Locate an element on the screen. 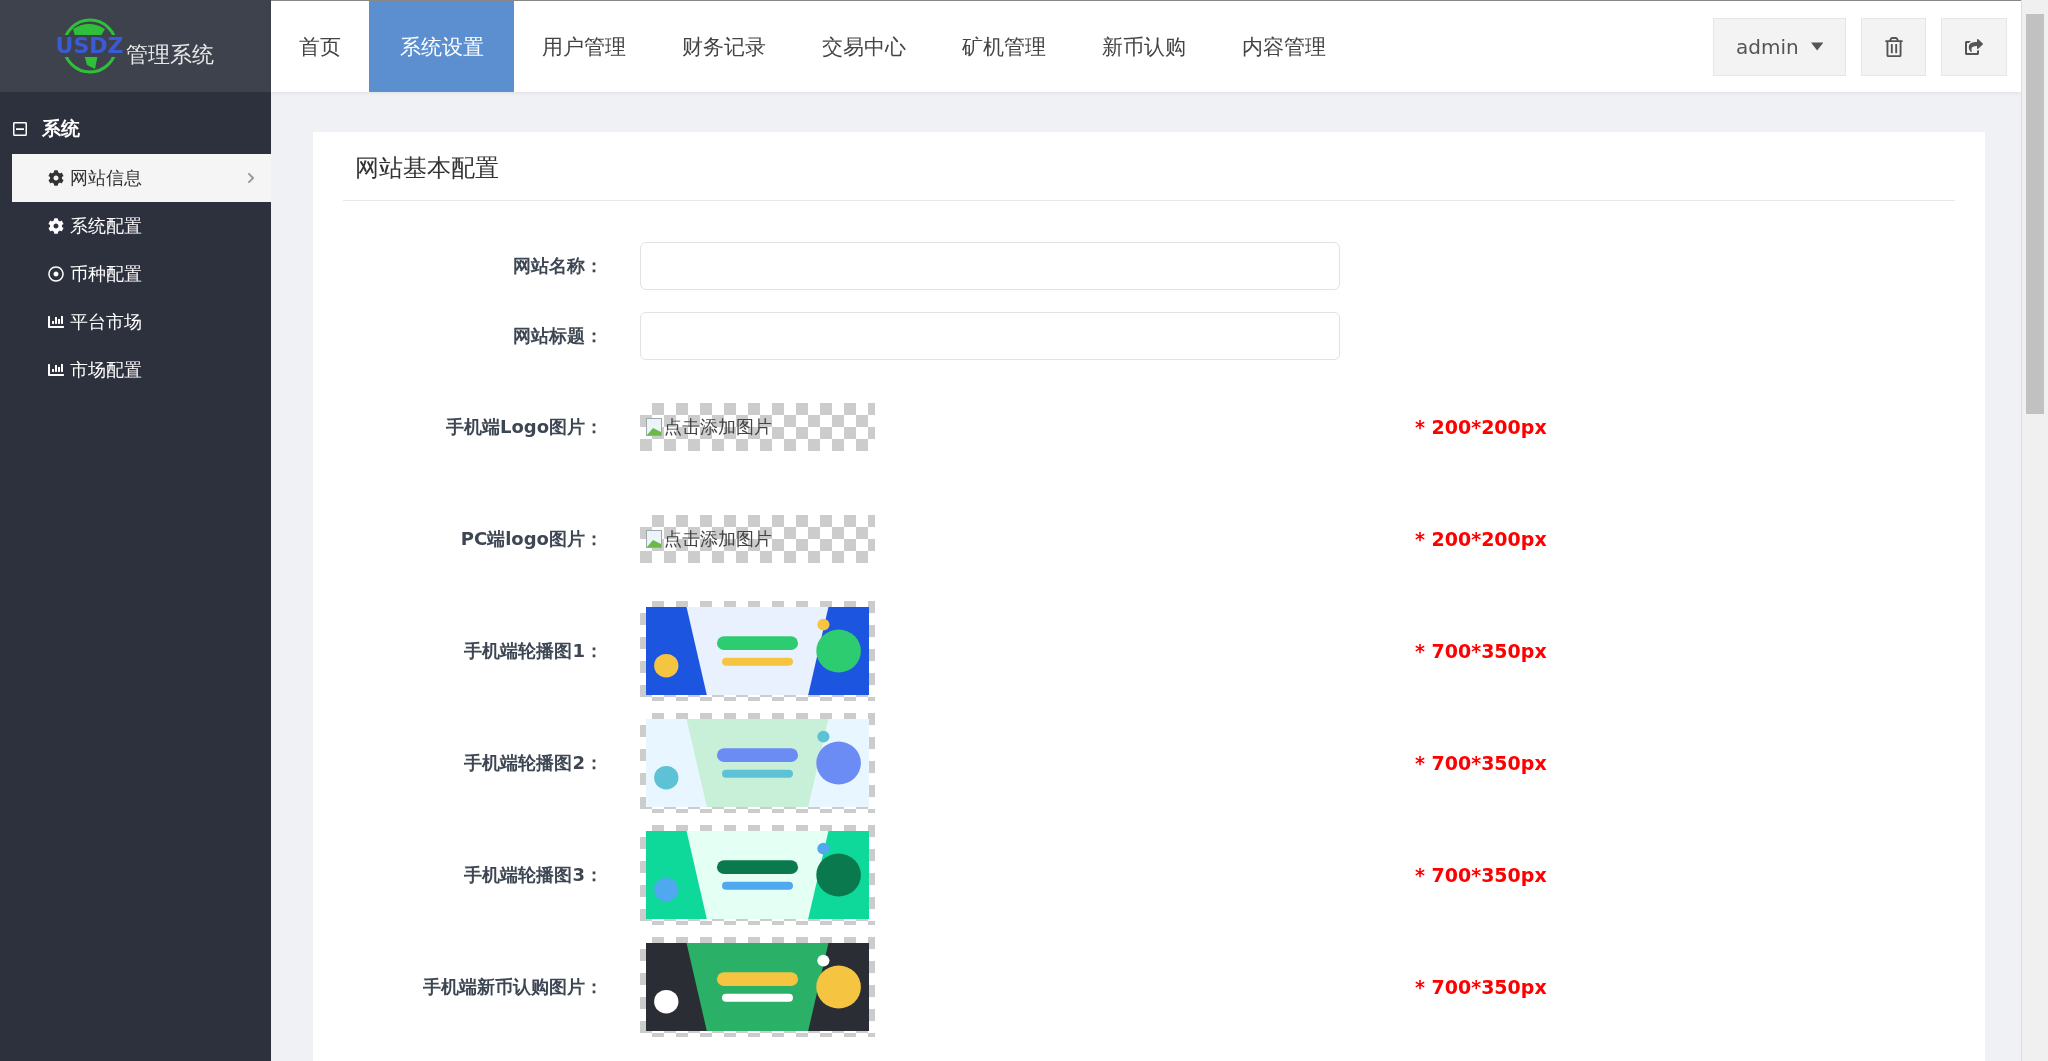 The width and height of the screenshot is (2048, 1061). share-icon is located at coordinates (1974, 46).